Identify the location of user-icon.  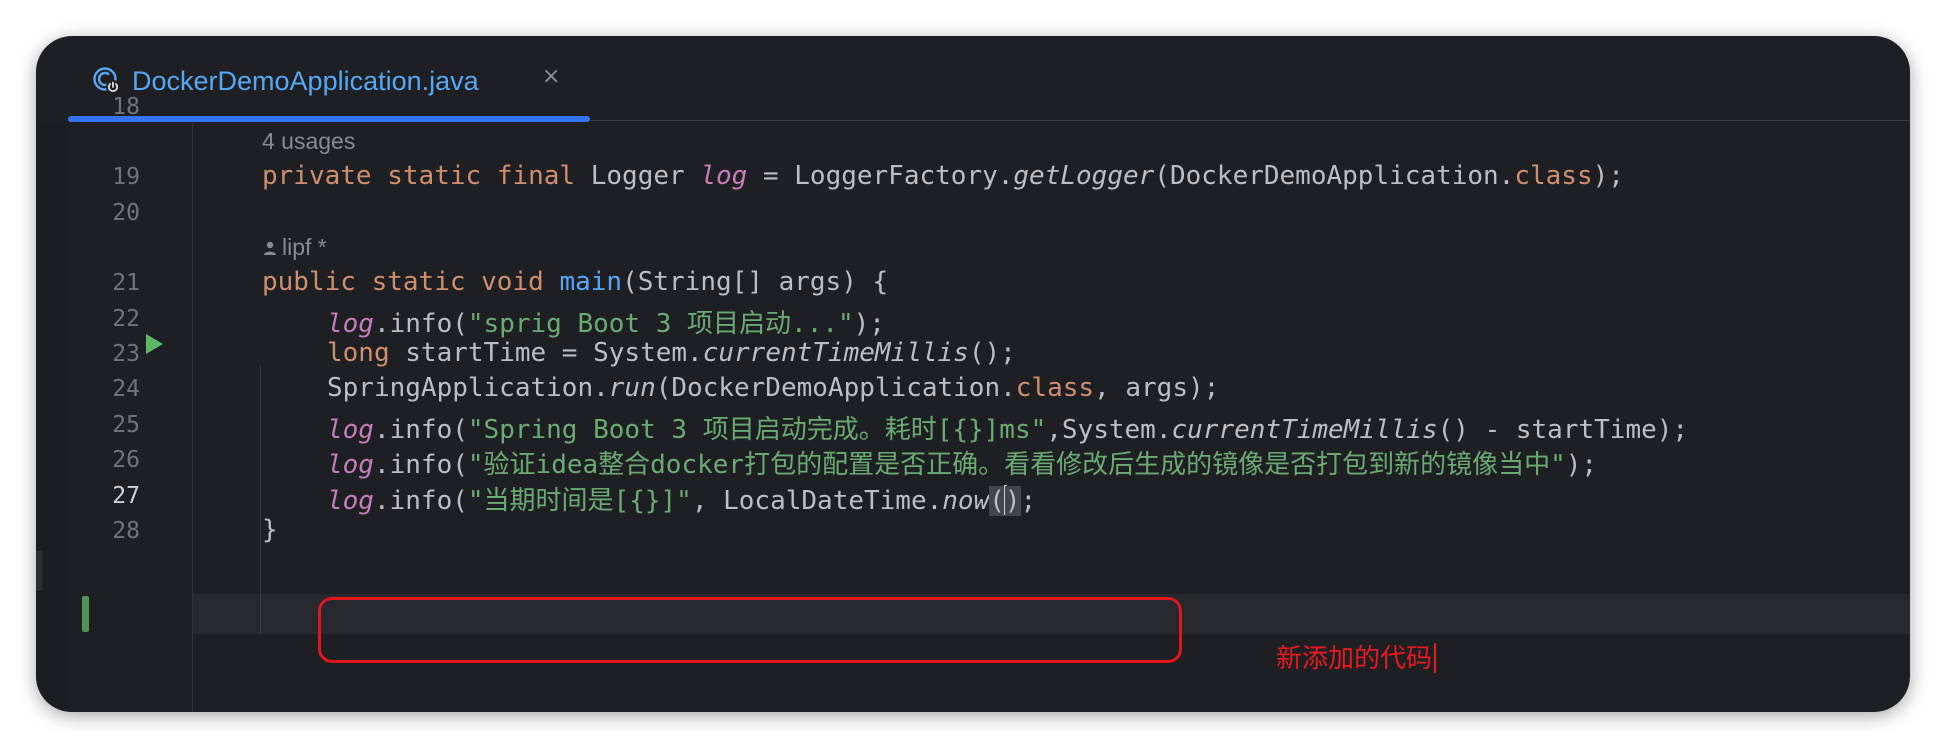
(270, 248).